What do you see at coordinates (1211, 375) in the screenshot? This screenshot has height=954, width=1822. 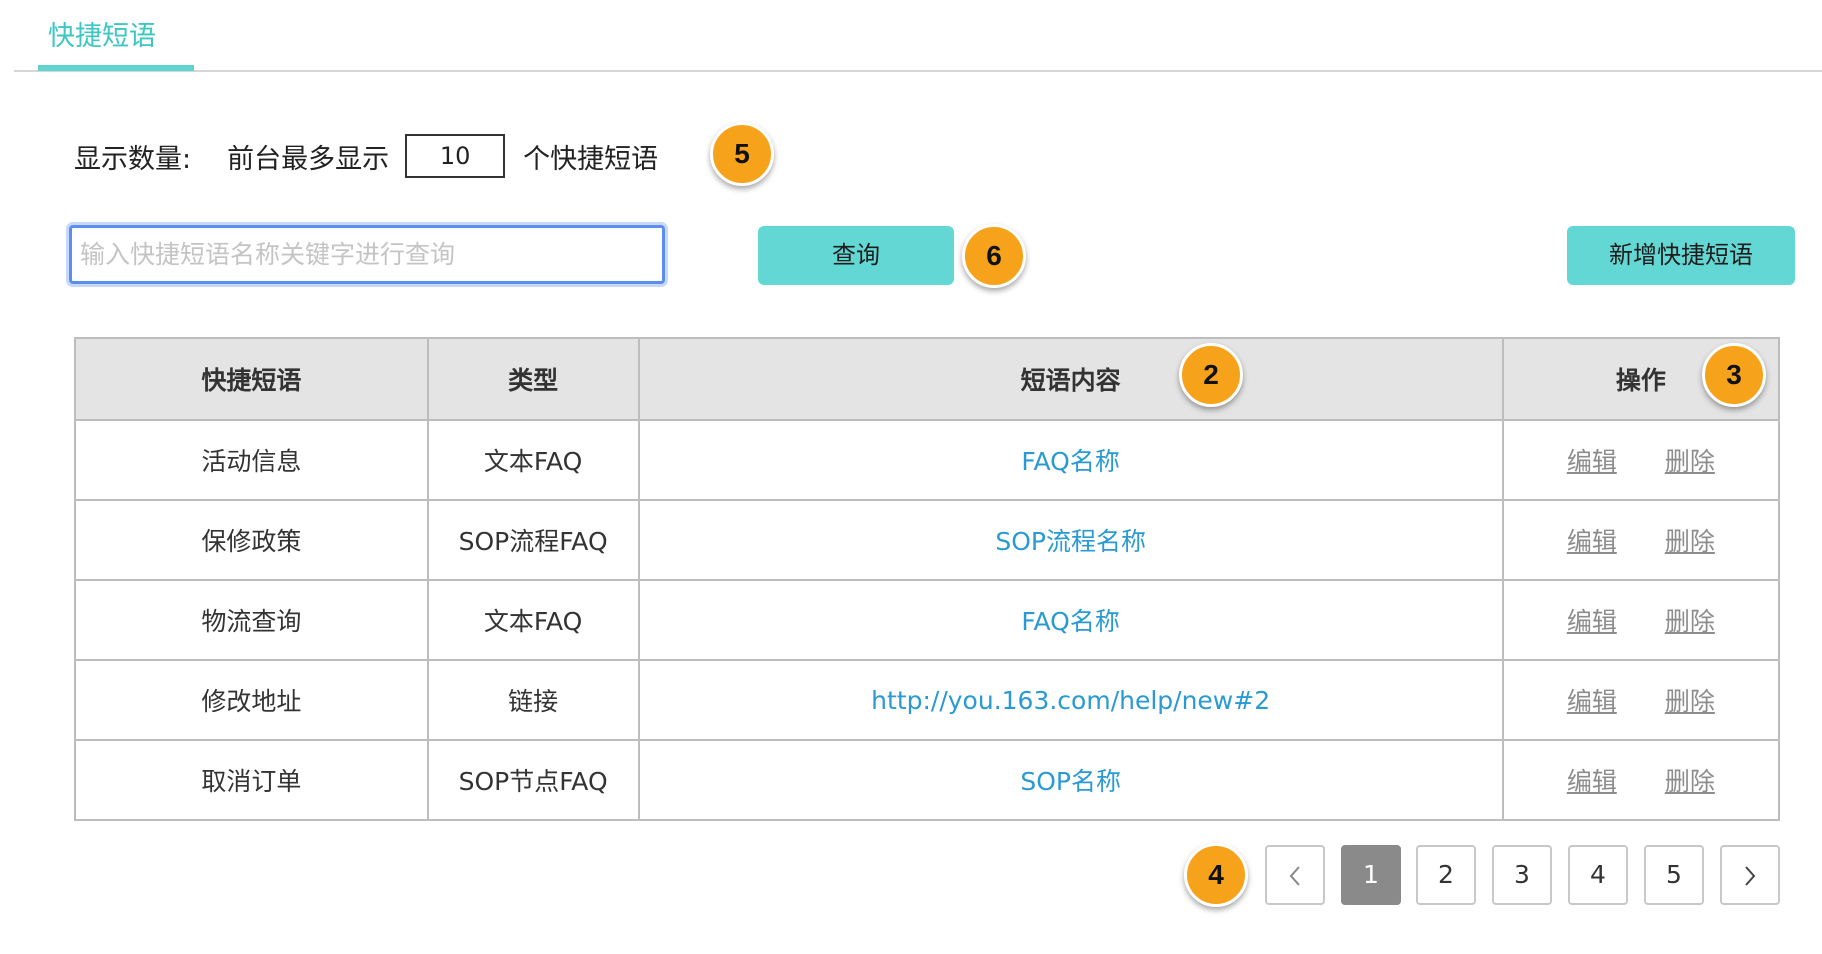 I see `annotation-badge: 2` at bounding box center [1211, 375].